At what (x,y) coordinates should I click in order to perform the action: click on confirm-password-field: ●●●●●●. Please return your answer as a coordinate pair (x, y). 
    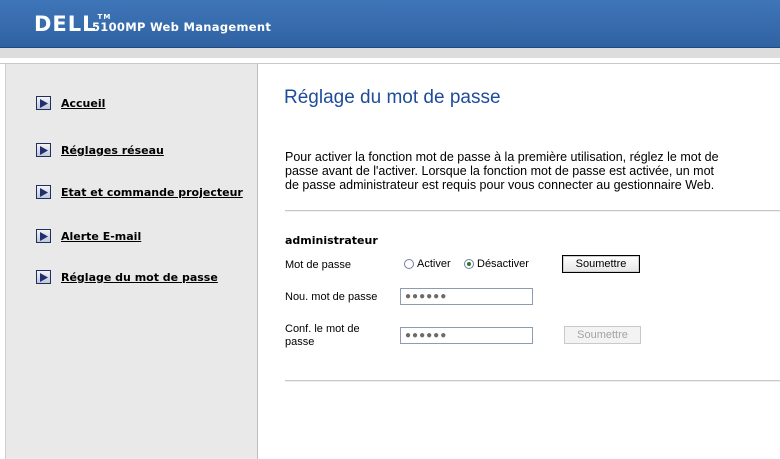
    Looking at the image, I should click on (466, 335).